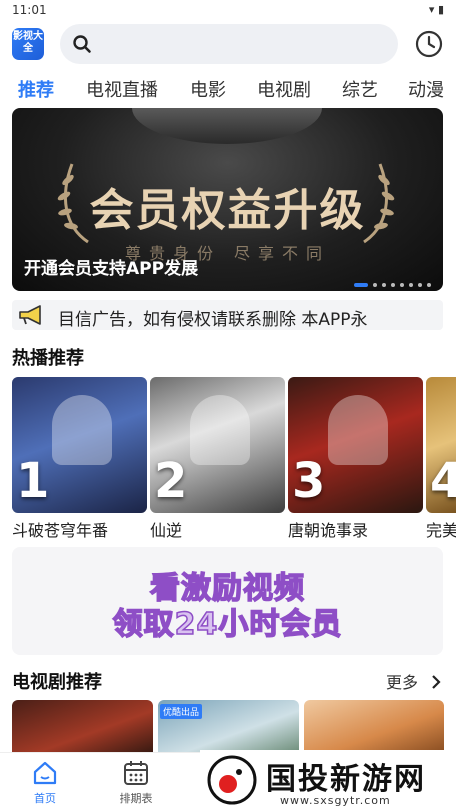  Describe the element at coordinates (29, 10) in the screenshot. I see `status-time: 11:01` at that location.